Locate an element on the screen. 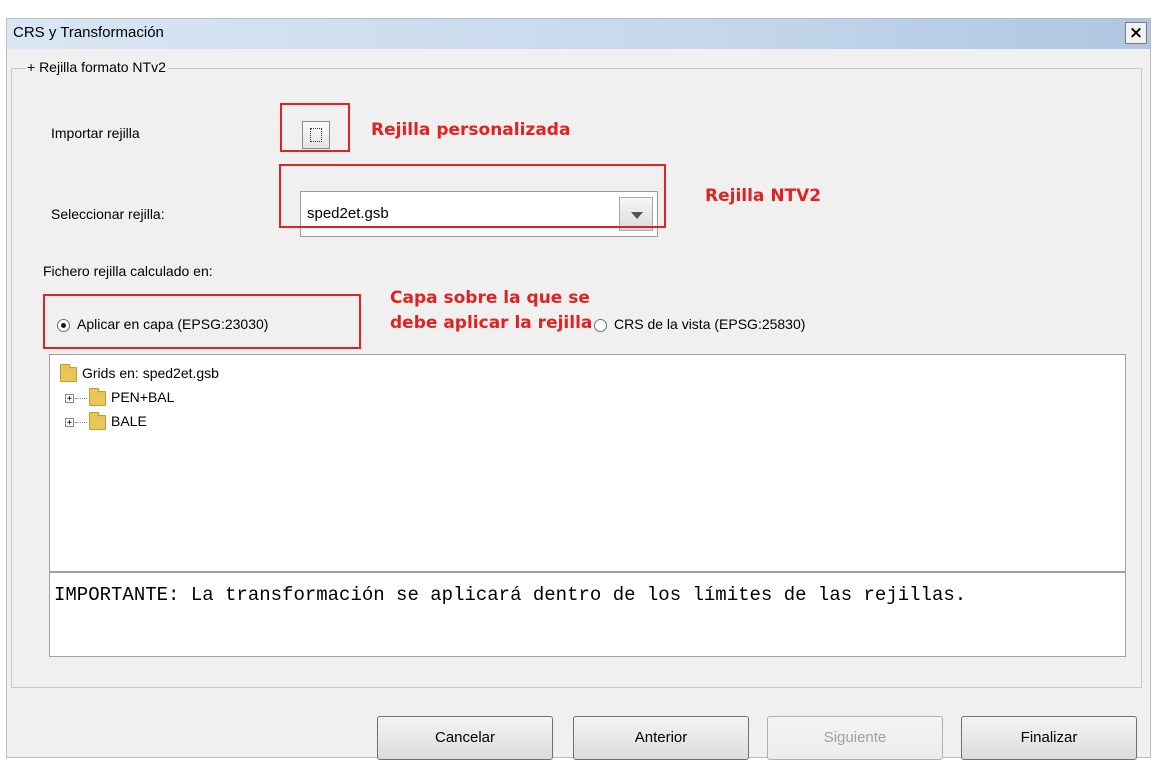 Image resolution: width=1157 pixels, height=760 pixels. select-grid-label: Seleccionar rejilla: is located at coordinates (108, 214).